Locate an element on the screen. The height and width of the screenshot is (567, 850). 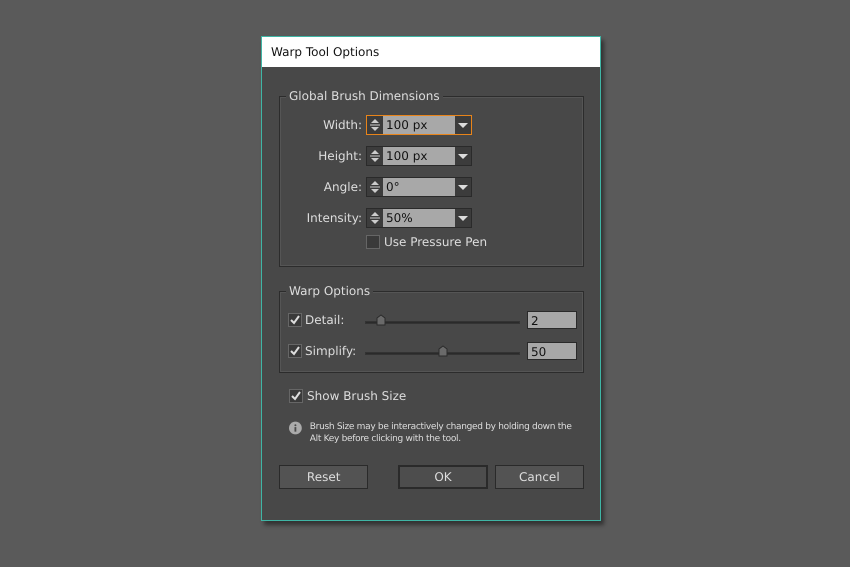
value-field: 50 is located at coordinates (552, 351).